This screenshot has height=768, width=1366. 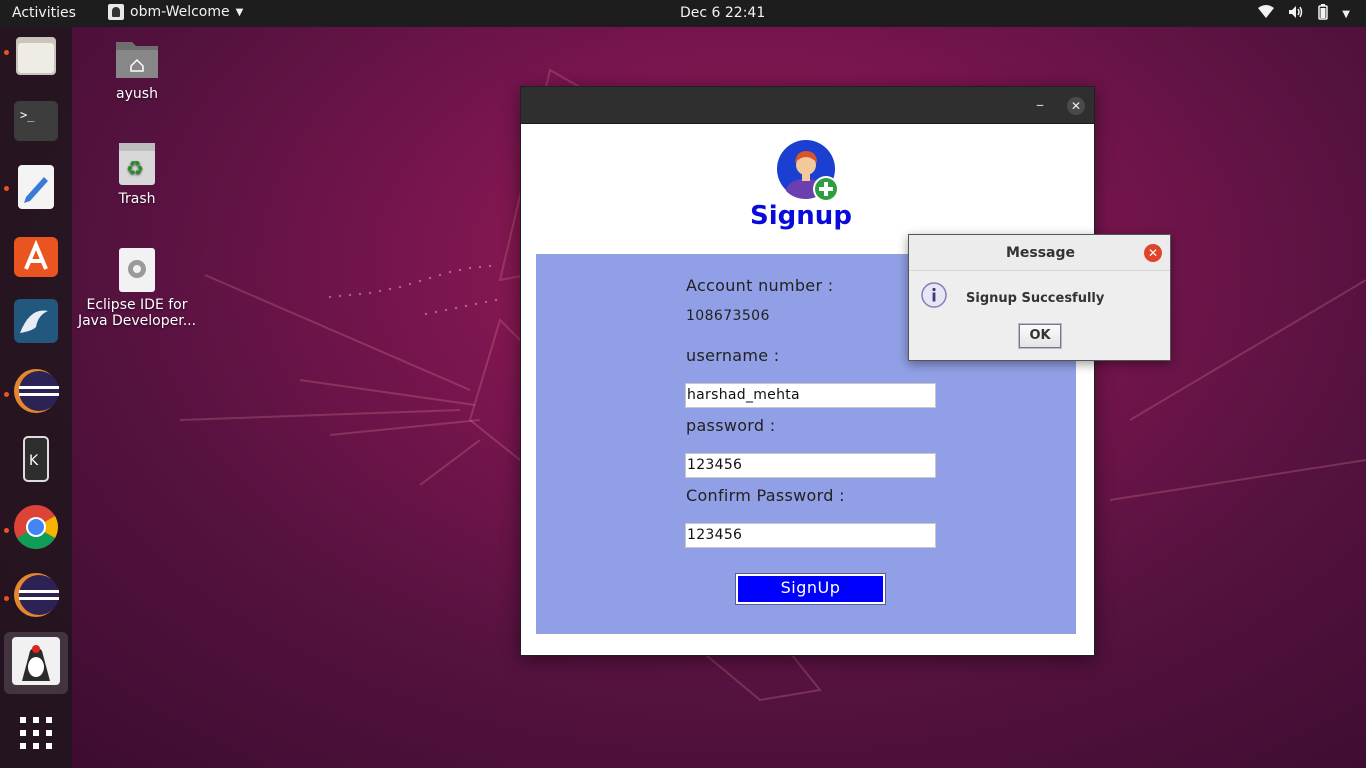 I want to click on system-tray: ▼, so click(x=1304, y=14).